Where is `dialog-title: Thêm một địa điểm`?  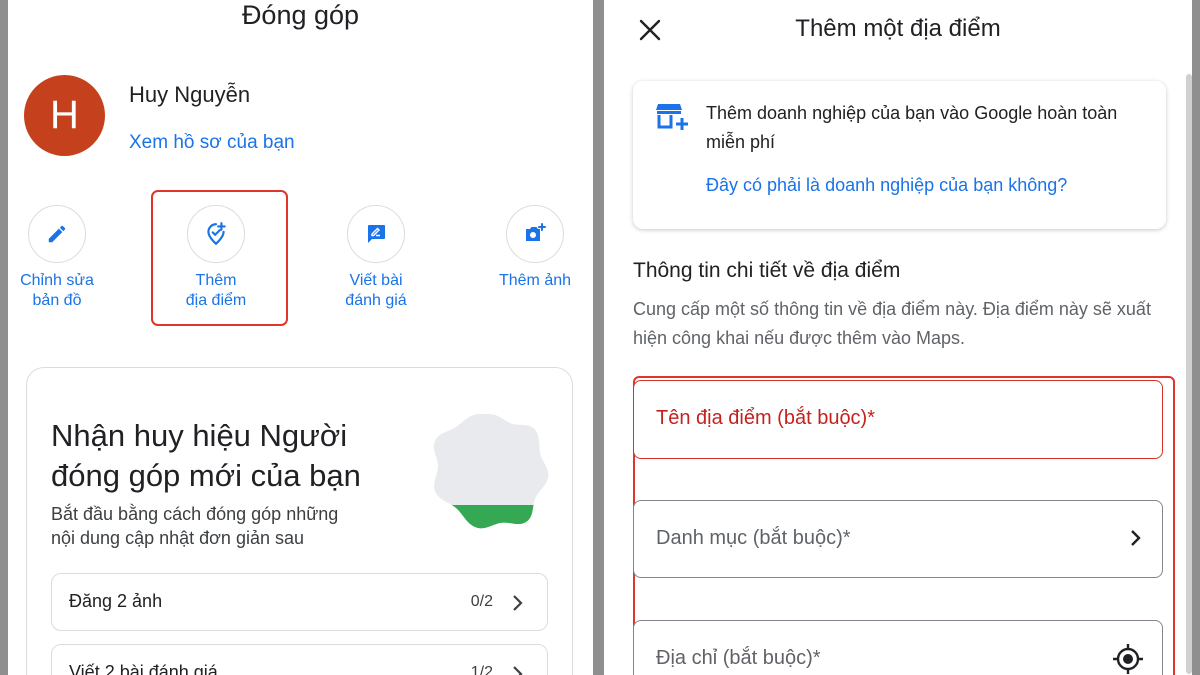
dialog-title: Thêm một địa điểm is located at coordinates (898, 28).